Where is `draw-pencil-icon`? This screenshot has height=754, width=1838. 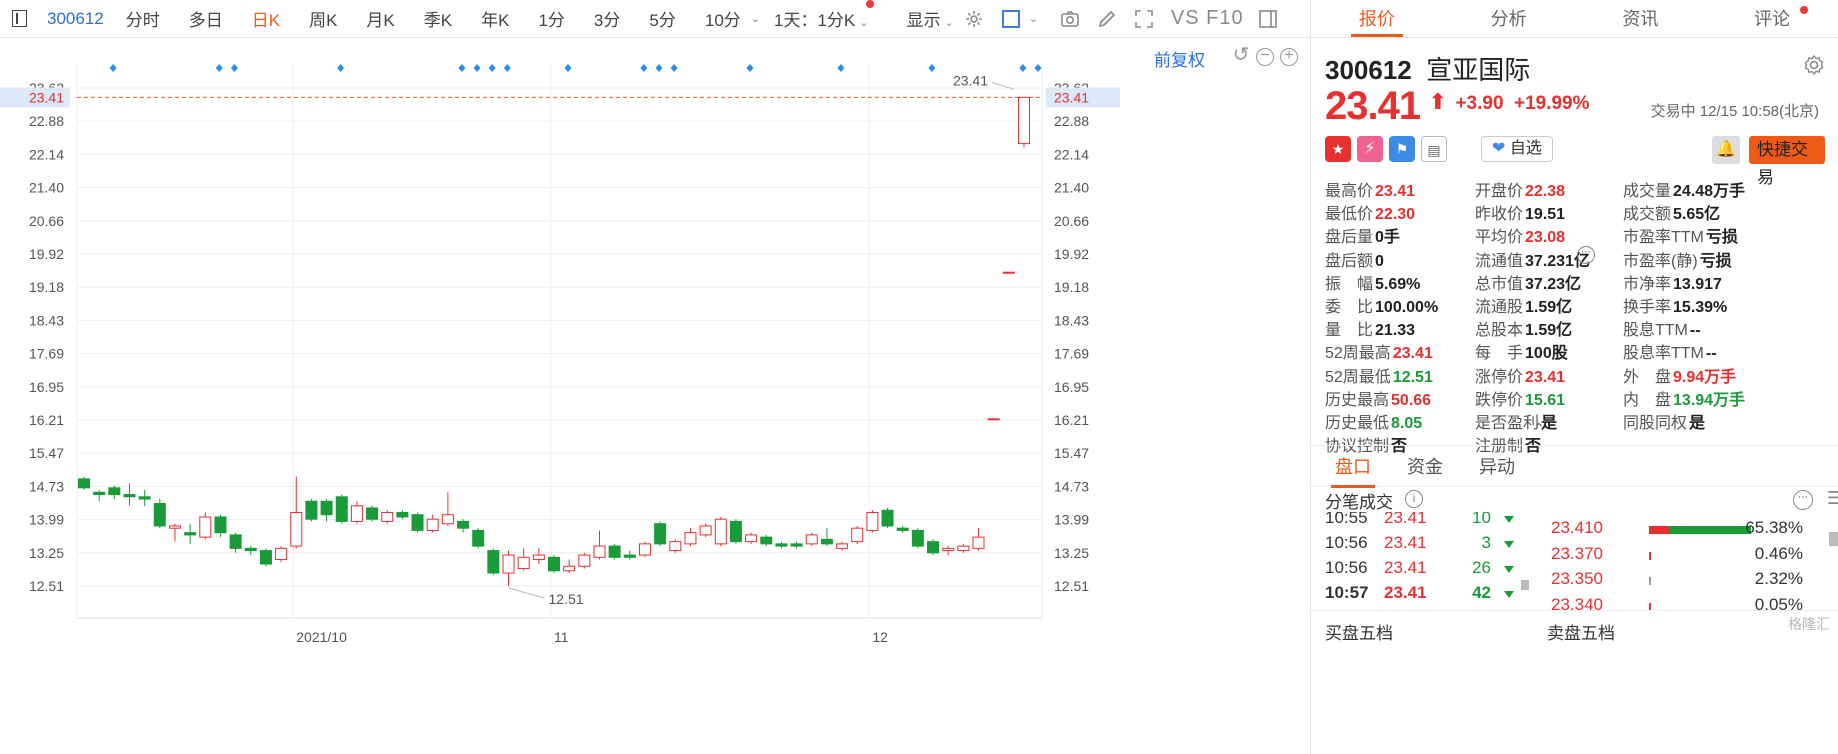
draw-pencil-icon is located at coordinates (1107, 19).